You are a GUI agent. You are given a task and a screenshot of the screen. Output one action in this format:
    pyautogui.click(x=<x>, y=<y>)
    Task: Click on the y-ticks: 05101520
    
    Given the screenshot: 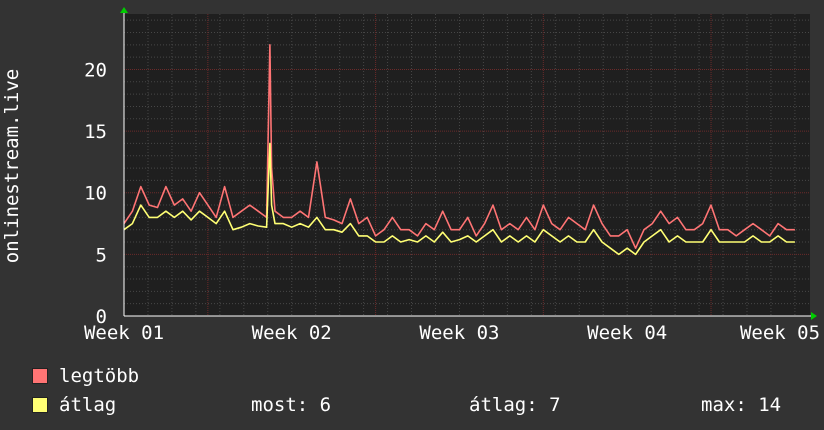 What is the action you would take?
    pyautogui.click(x=95, y=193)
    